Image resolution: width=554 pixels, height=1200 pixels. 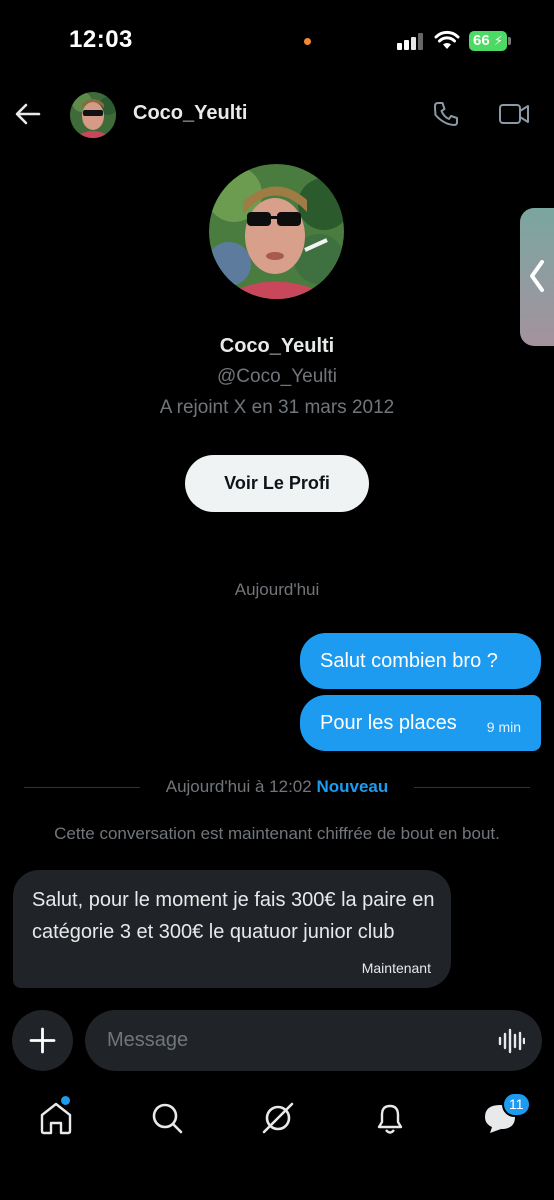 I want to click on tab-grok, so click(x=278, y=1118).